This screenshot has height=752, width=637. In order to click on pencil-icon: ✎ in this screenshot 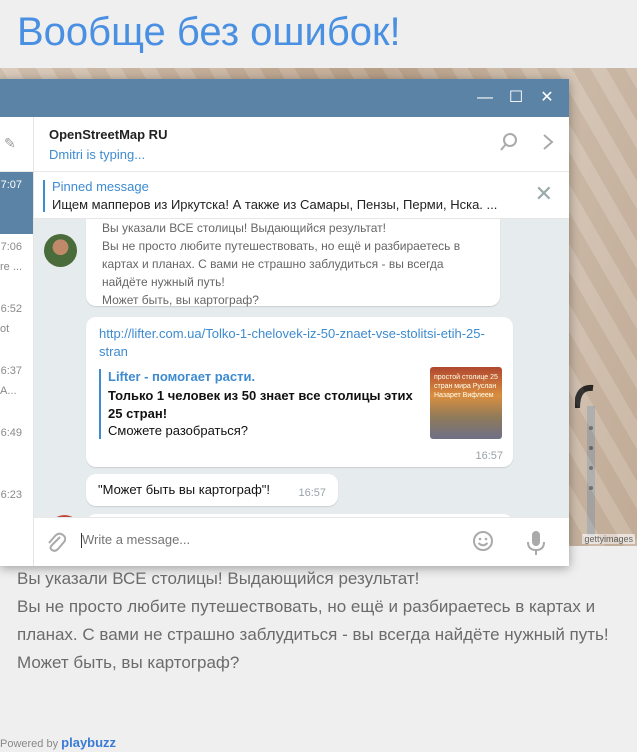, I will do `click(10, 143)`.